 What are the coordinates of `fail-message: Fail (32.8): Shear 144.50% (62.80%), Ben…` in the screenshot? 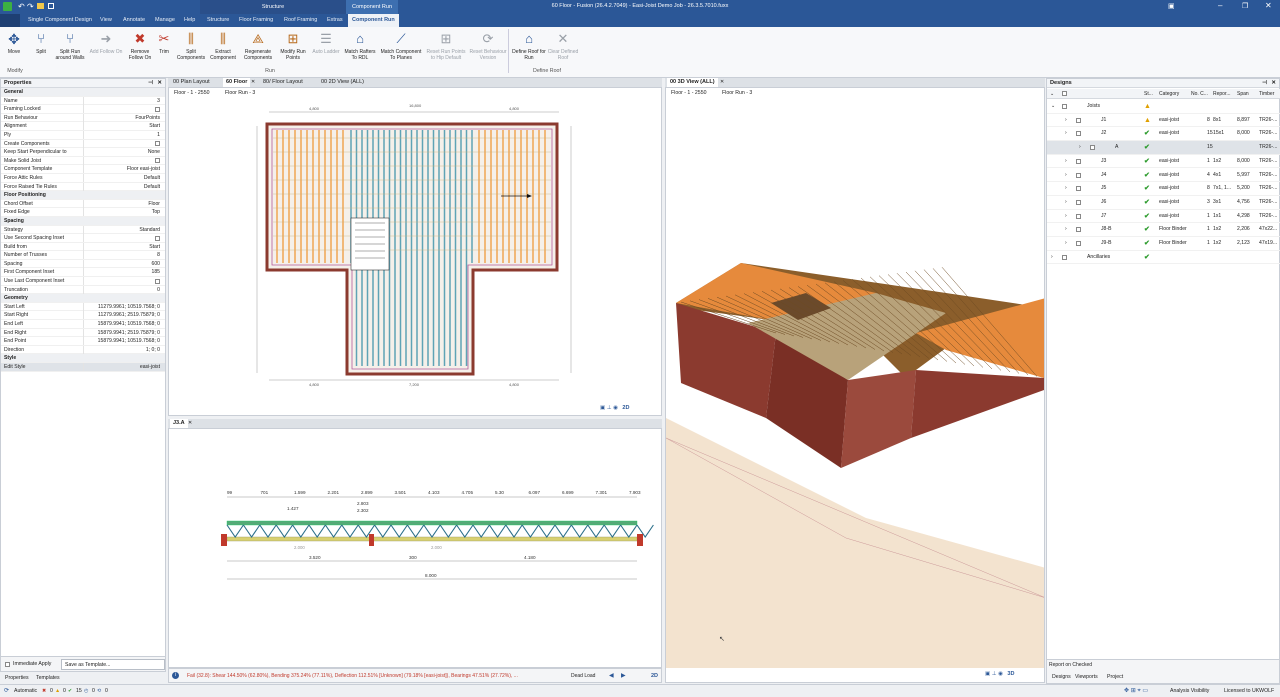 It's located at (373, 676).